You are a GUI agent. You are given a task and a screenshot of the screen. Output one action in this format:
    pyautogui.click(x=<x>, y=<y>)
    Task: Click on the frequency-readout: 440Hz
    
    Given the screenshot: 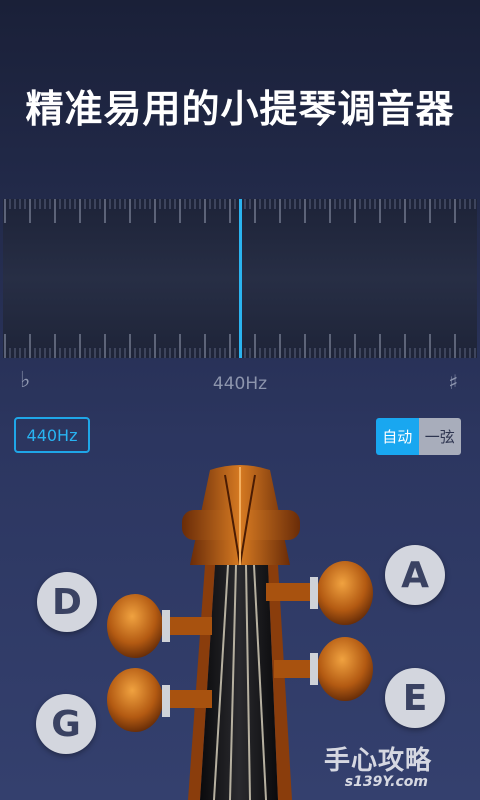 What is the action you would take?
    pyautogui.click(x=240, y=384)
    